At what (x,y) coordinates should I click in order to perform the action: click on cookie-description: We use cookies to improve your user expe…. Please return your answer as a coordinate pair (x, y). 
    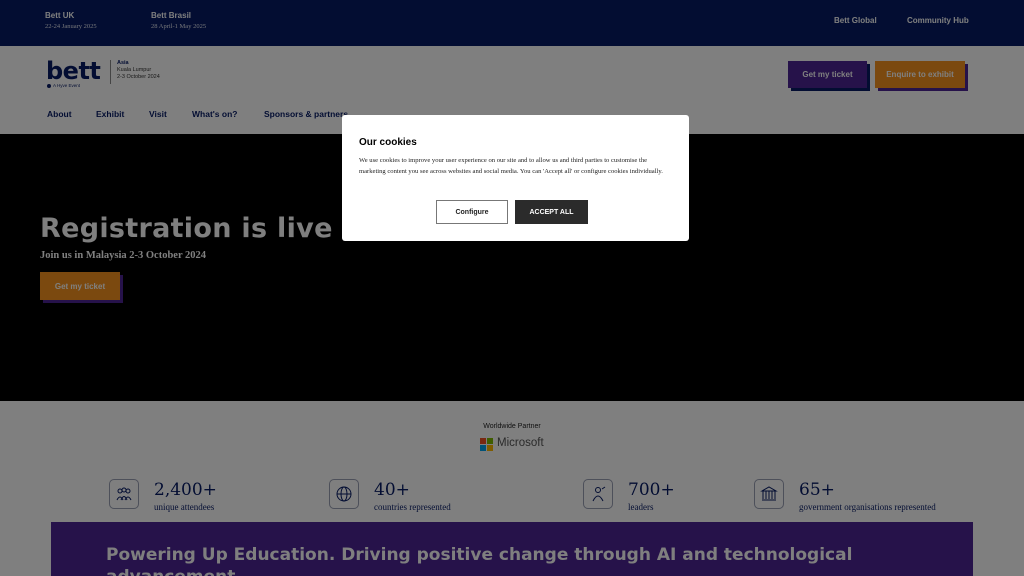
    Looking at the image, I should click on (511, 166).